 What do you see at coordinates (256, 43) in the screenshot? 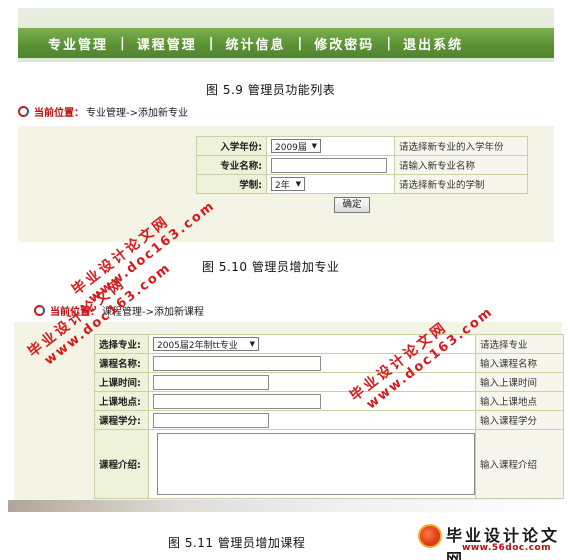
I see `nav-item-stats: 统计信息` at bounding box center [256, 43].